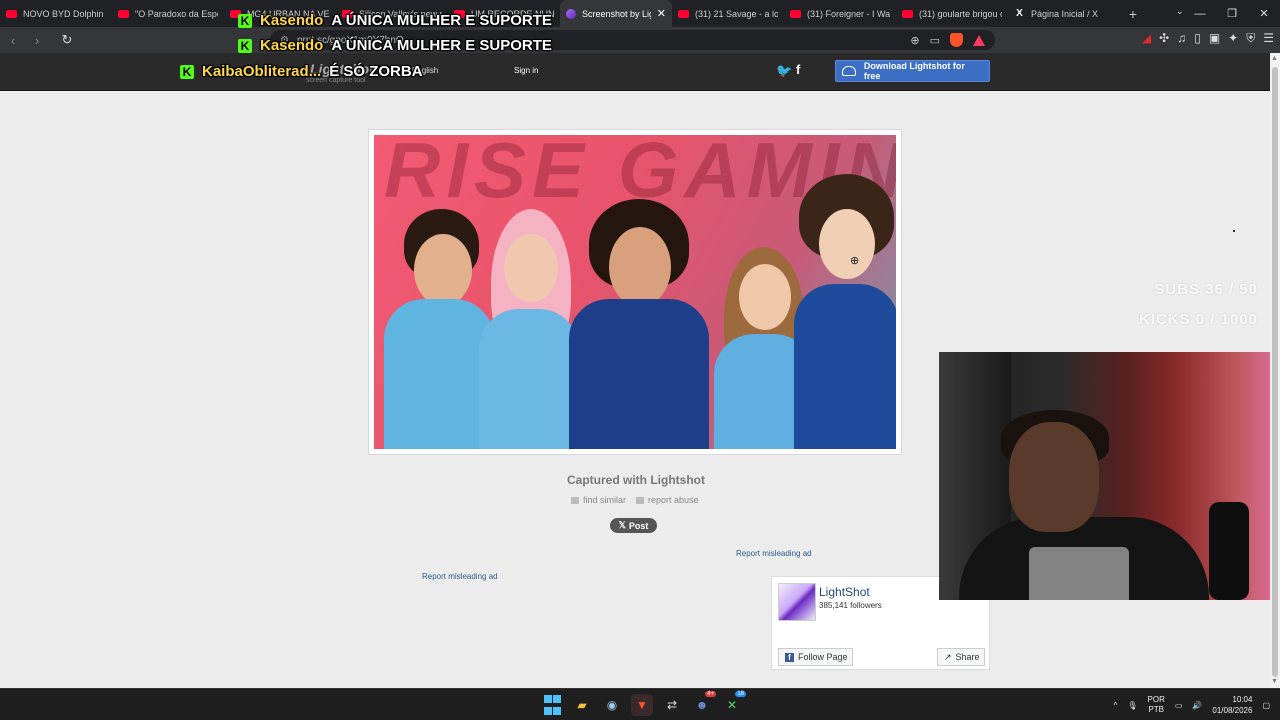 The height and width of the screenshot is (720, 1280). Describe the element at coordinates (1229, 551) in the screenshot. I see `microphone` at that location.